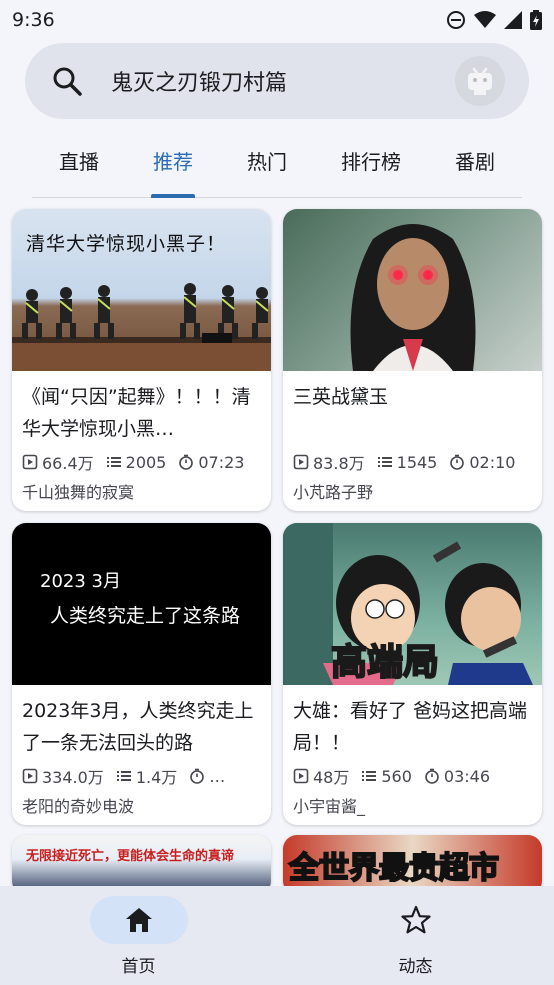 The image size is (554, 985). What do you see at coordinates (79, 166) in the screenshot?
I see `tab-live: 直播` at bounding box center [79, 166].